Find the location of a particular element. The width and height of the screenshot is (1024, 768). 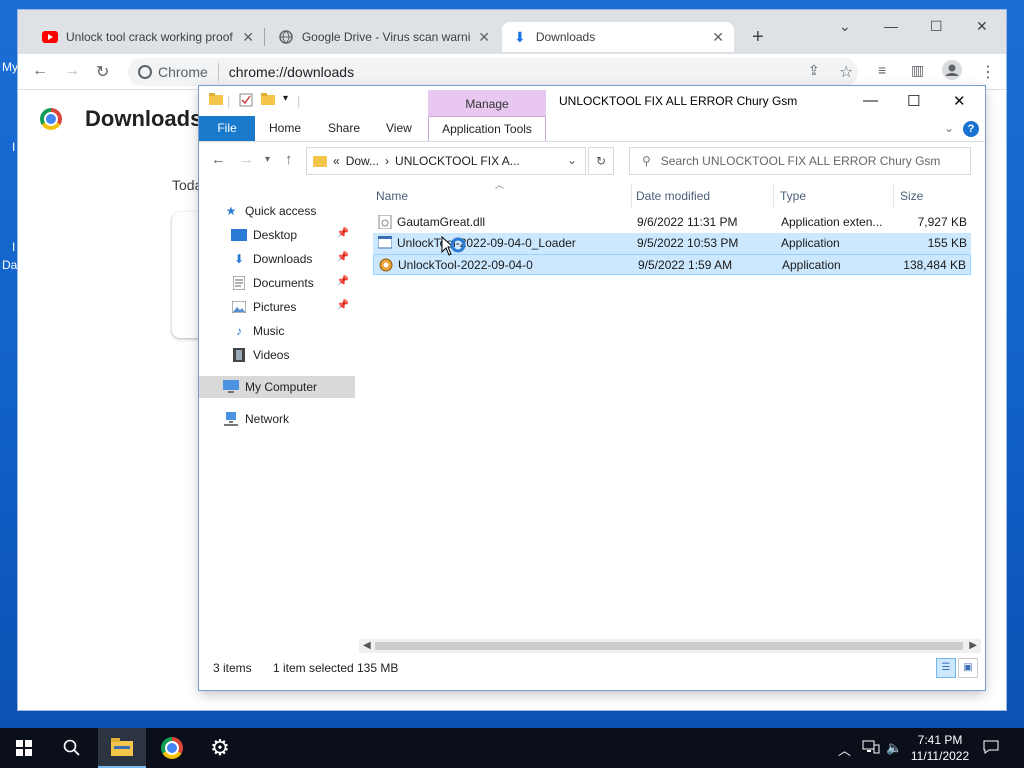

scroll-right-icon: ▶ is located at coordinates (973, 646).